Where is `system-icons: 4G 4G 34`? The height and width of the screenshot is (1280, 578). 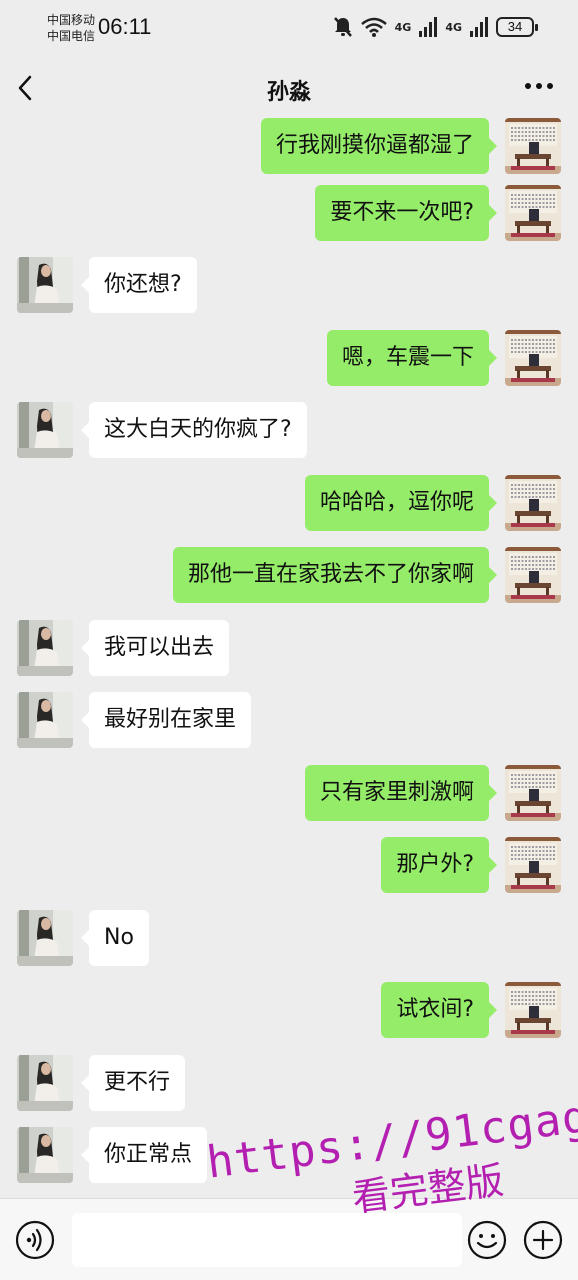
system-icons: 4G 4G 34 is located at coordinates (435, 27).